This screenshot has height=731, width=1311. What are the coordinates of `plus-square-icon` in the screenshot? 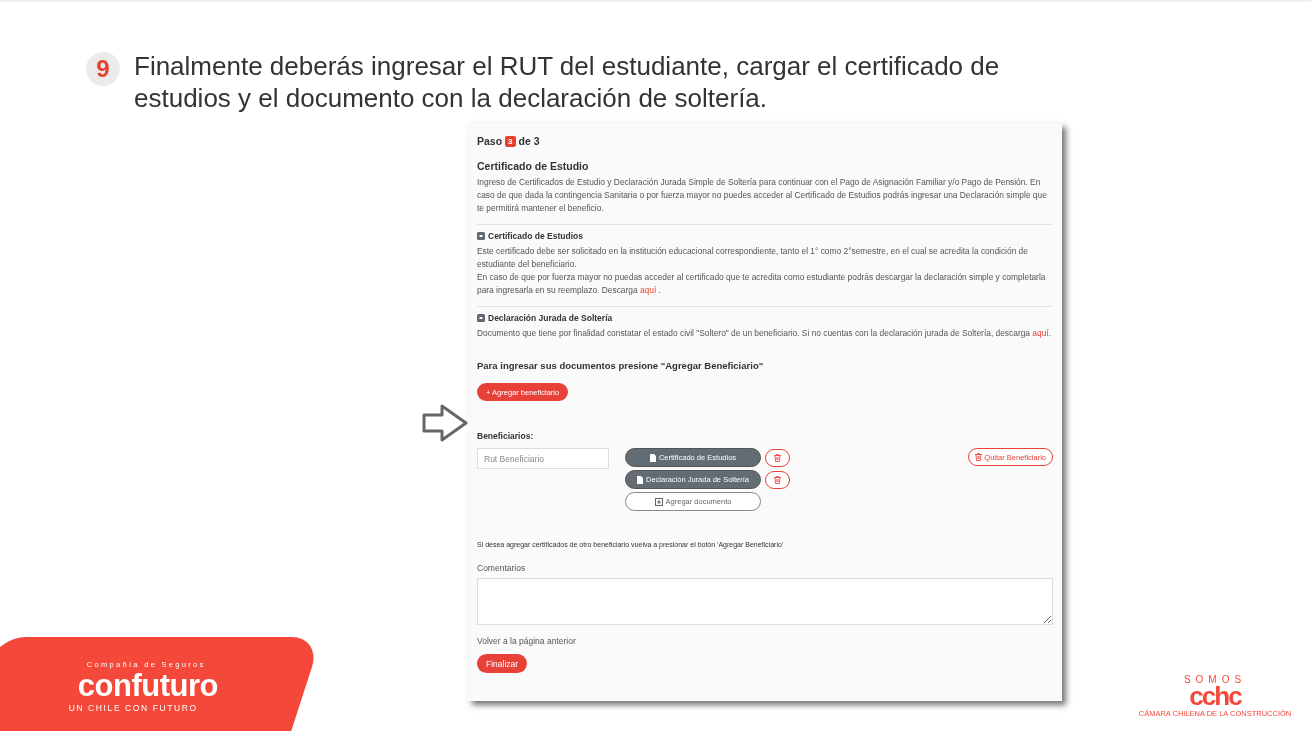 It's located at (658, 501).